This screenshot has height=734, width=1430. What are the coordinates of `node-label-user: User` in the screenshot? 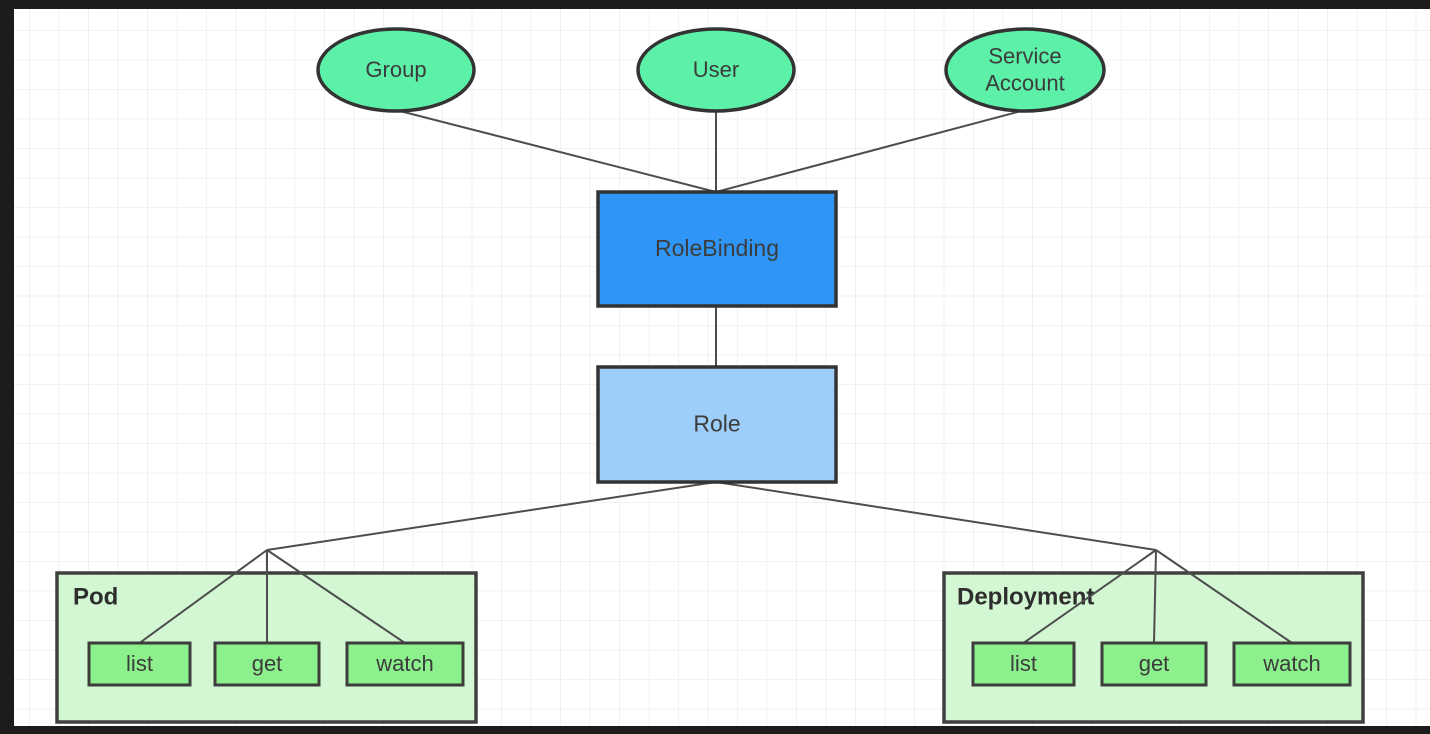 It's located at (716, 69).